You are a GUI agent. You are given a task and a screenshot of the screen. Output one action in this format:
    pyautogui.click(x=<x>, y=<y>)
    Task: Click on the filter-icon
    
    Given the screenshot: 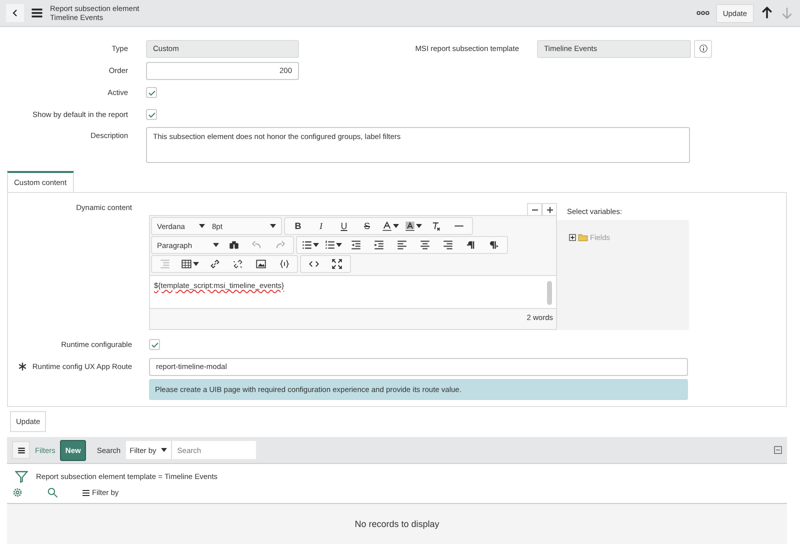 What is the action you would take?
    pyautogui.click(x=21, y=476)
    